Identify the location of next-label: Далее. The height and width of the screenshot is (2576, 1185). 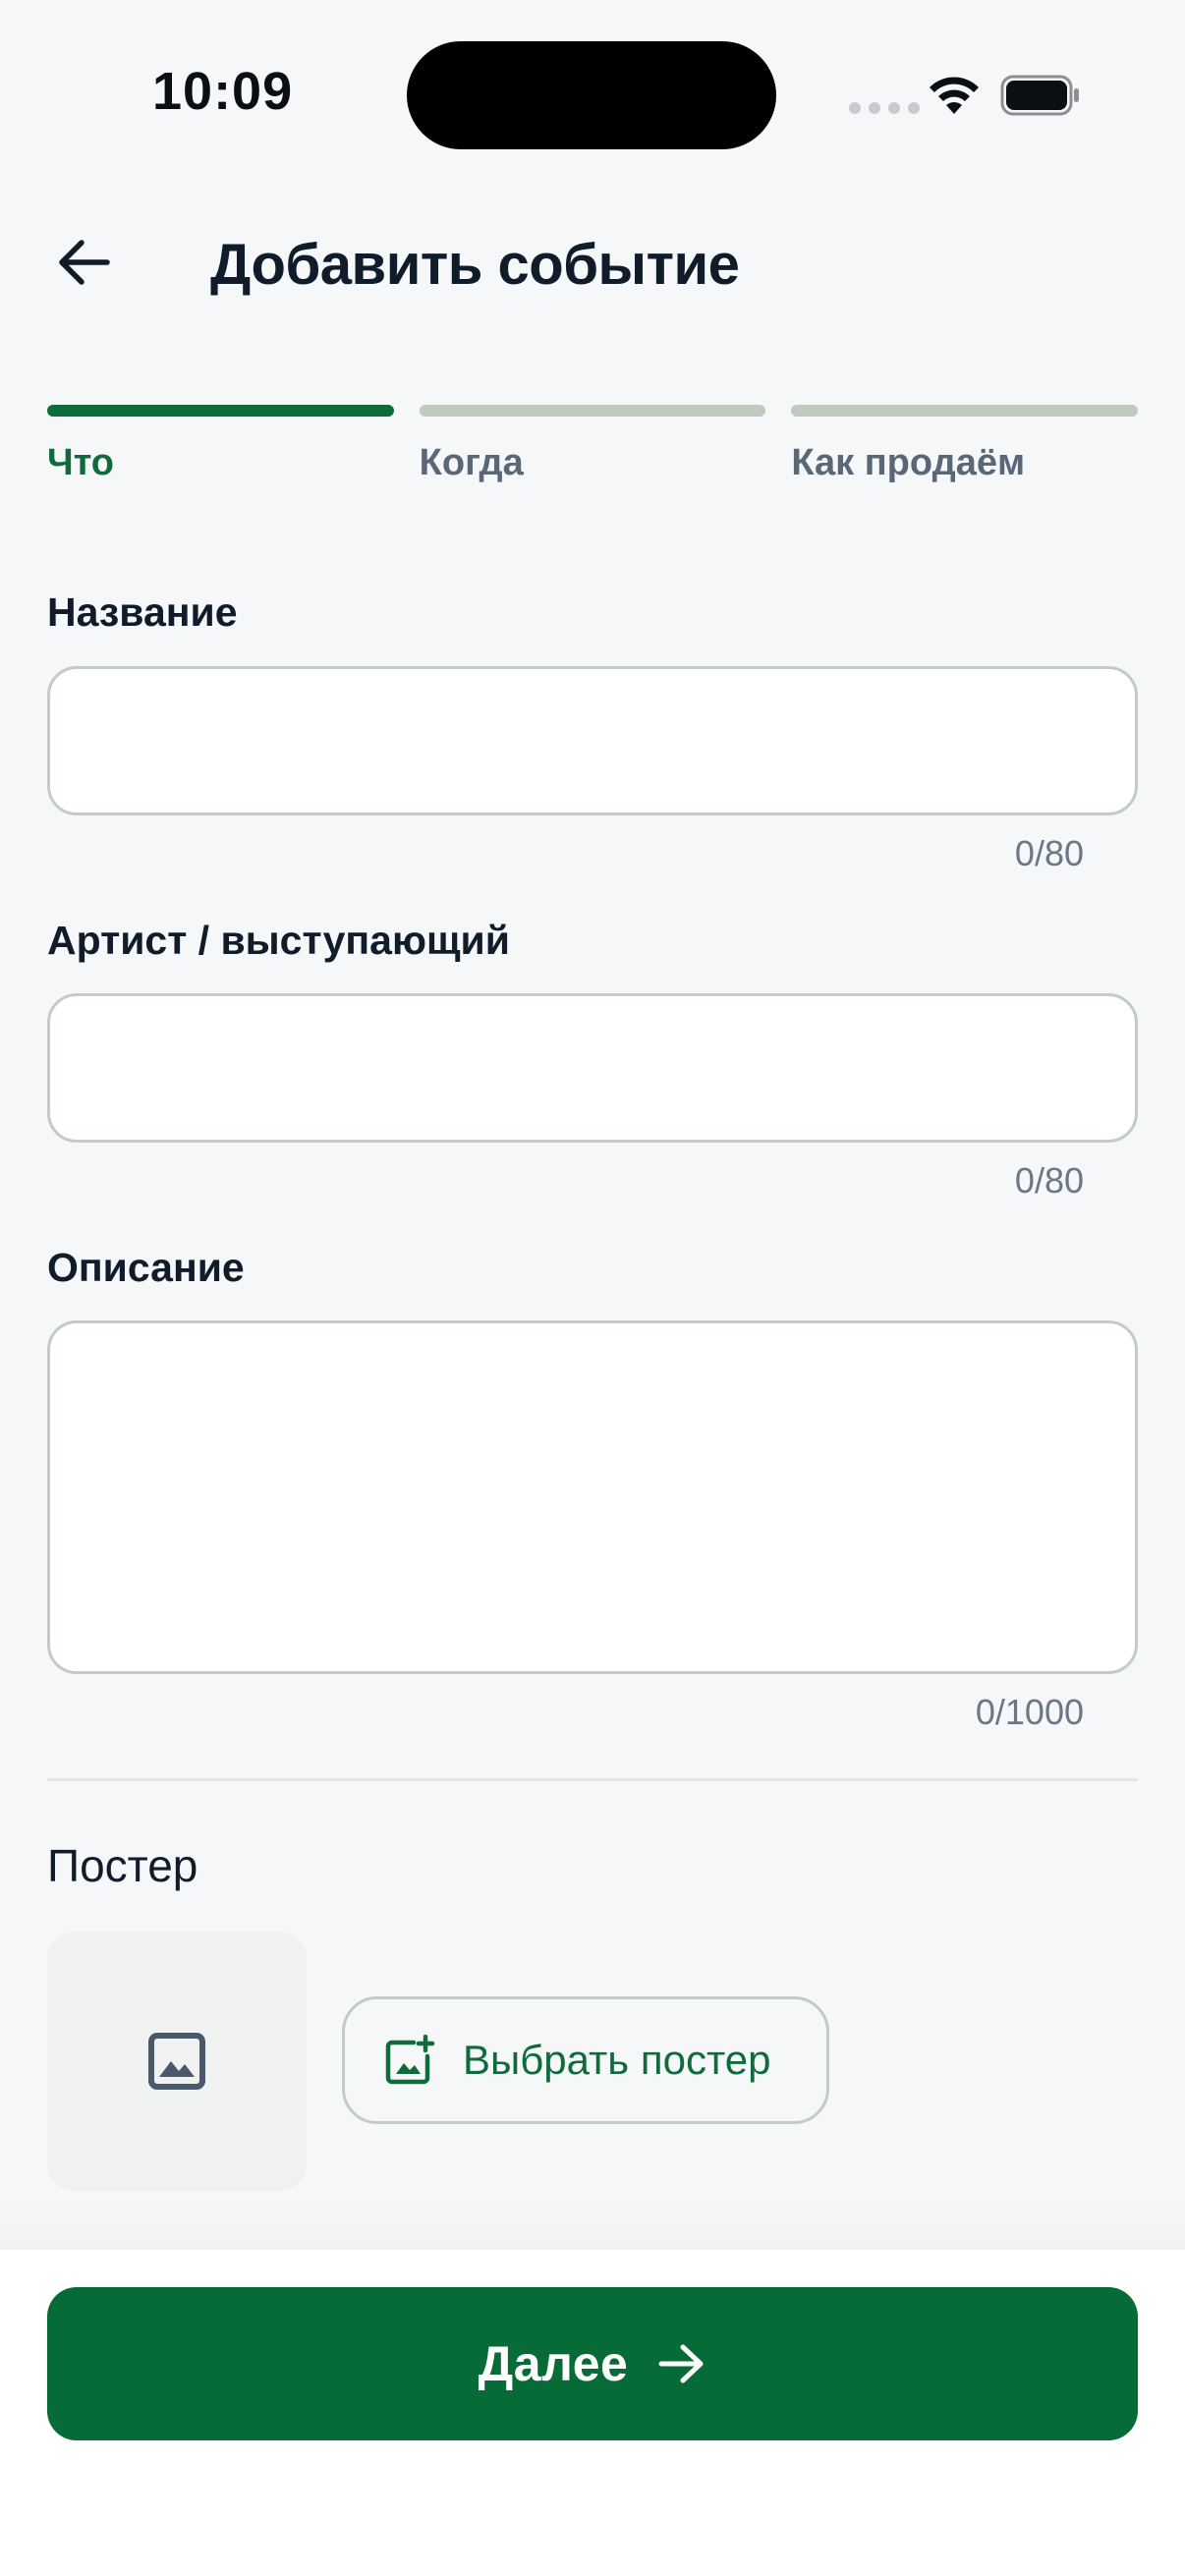
(554, 2363).